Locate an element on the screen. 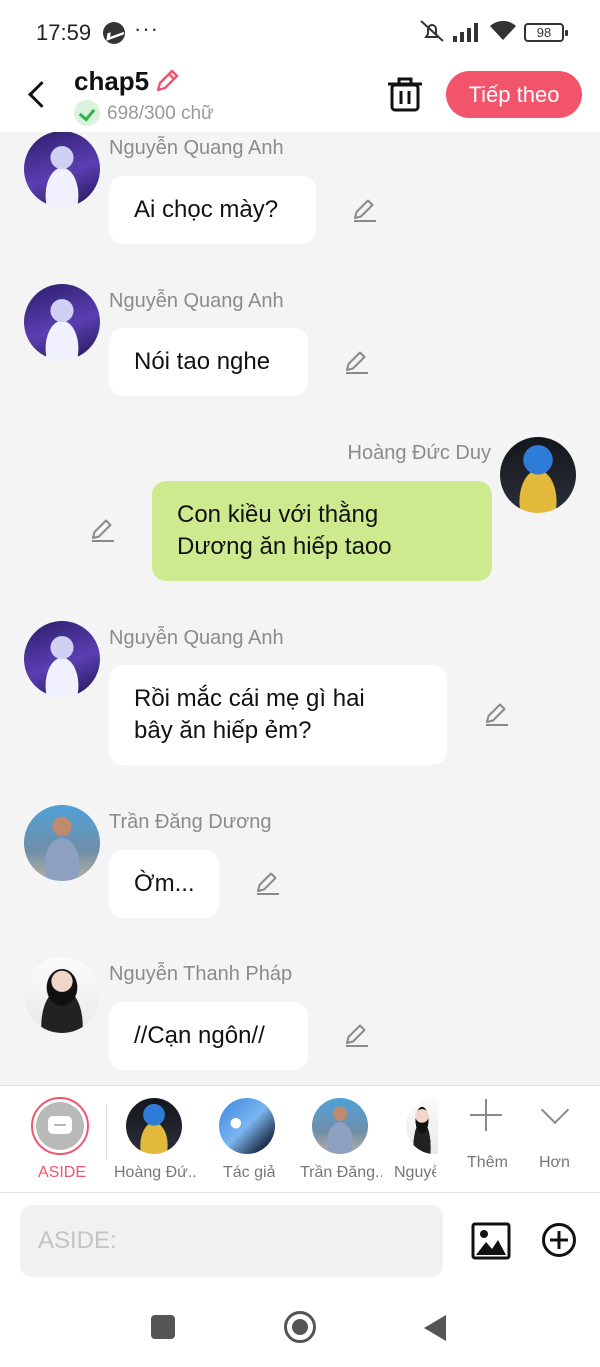 The width and height of the screenshot is (600, 1367). status-bar: 17:59 ··· 98 is located at coordinates (300, 31).